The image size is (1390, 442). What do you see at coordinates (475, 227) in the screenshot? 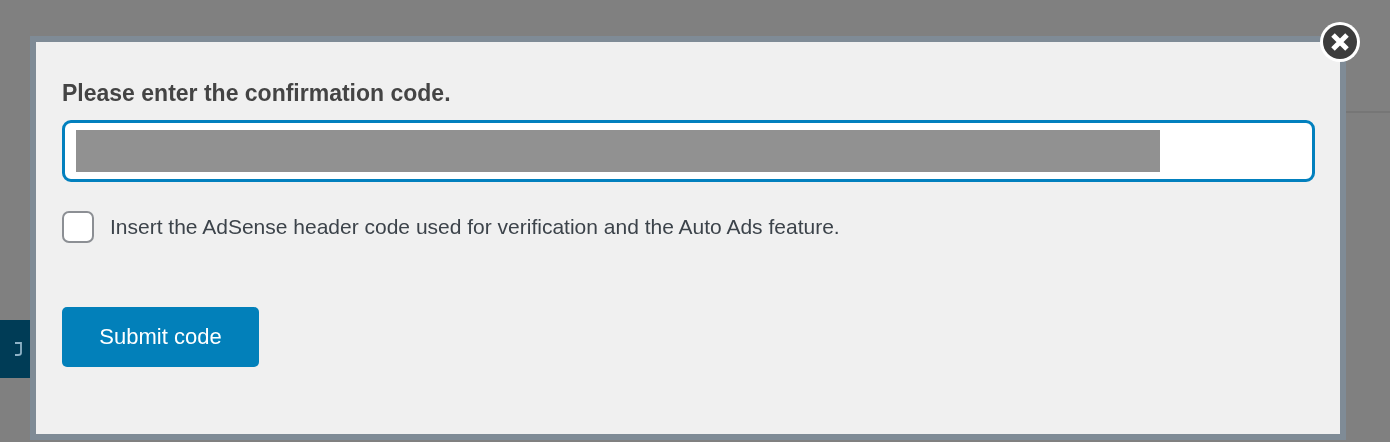
I see `checkbox-label: Insert the AdSense header code used for verification and the Auto Ads feature.` at bounding box center [475, 227].